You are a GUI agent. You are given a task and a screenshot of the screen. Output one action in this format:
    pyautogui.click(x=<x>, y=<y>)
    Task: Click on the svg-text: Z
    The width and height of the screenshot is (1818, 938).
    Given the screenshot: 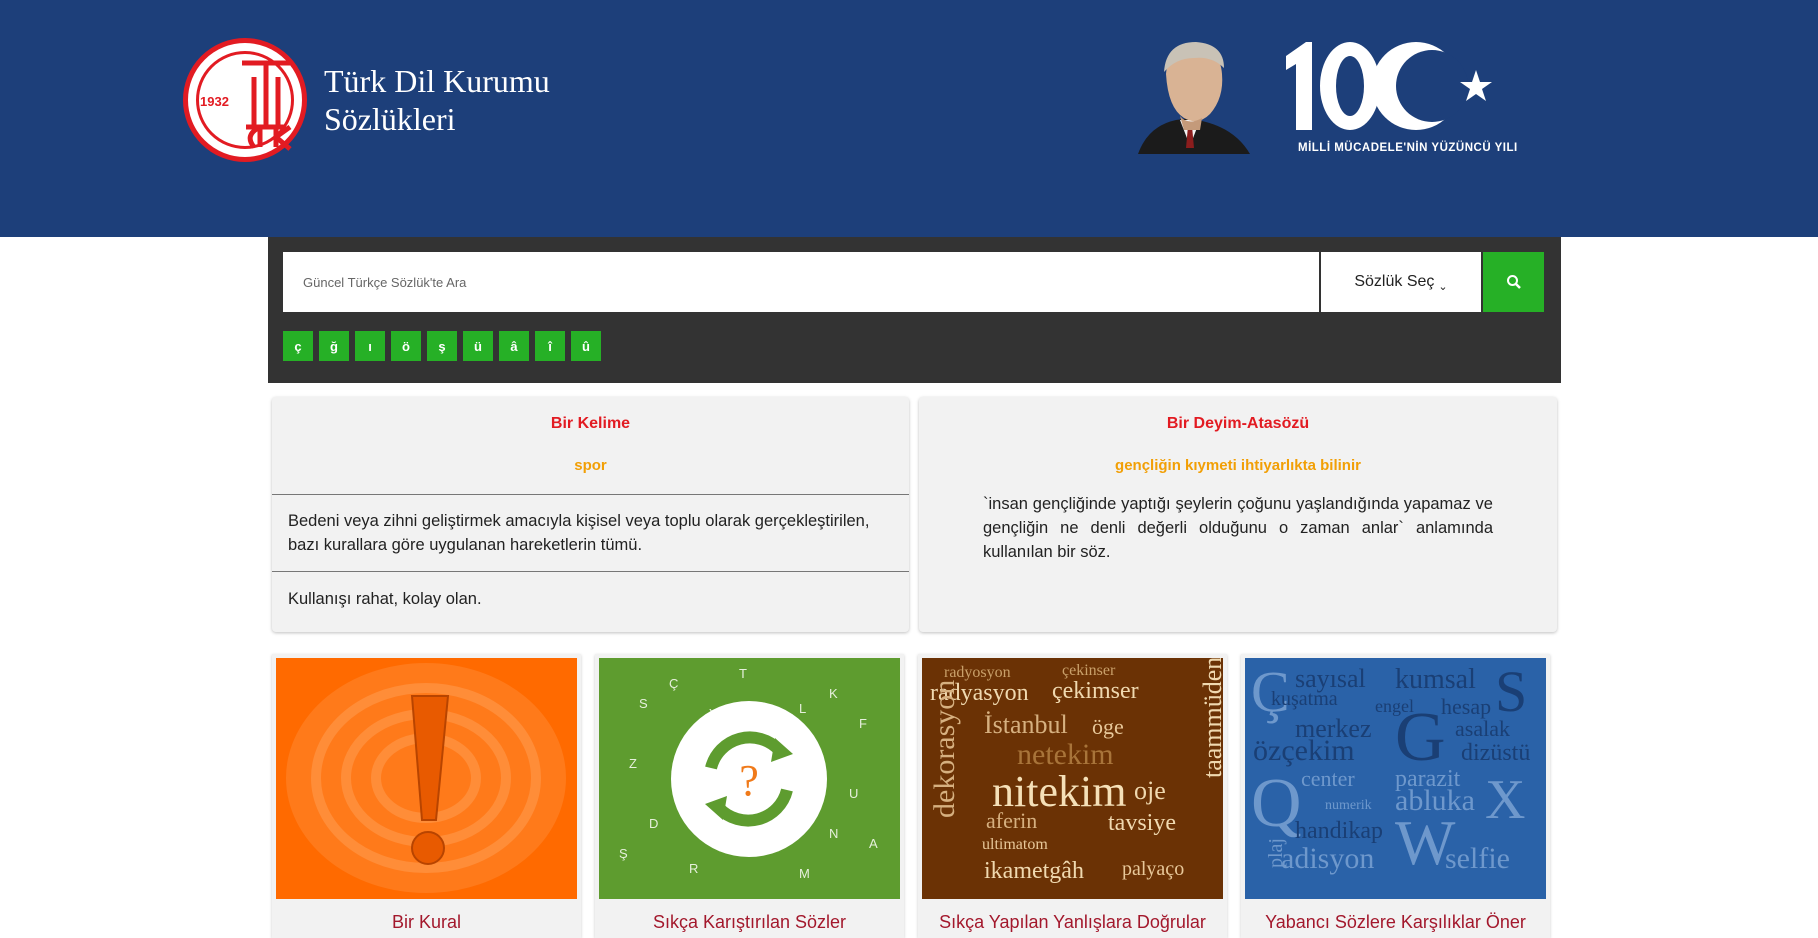 What is the action you would take?
    pyautogui.click(x=633, y=763)
    